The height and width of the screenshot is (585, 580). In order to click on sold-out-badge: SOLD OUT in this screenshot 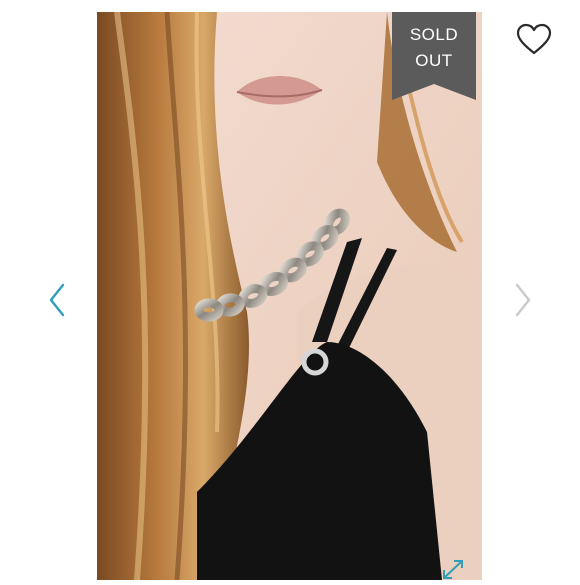, I will do `click(434, 56)`.